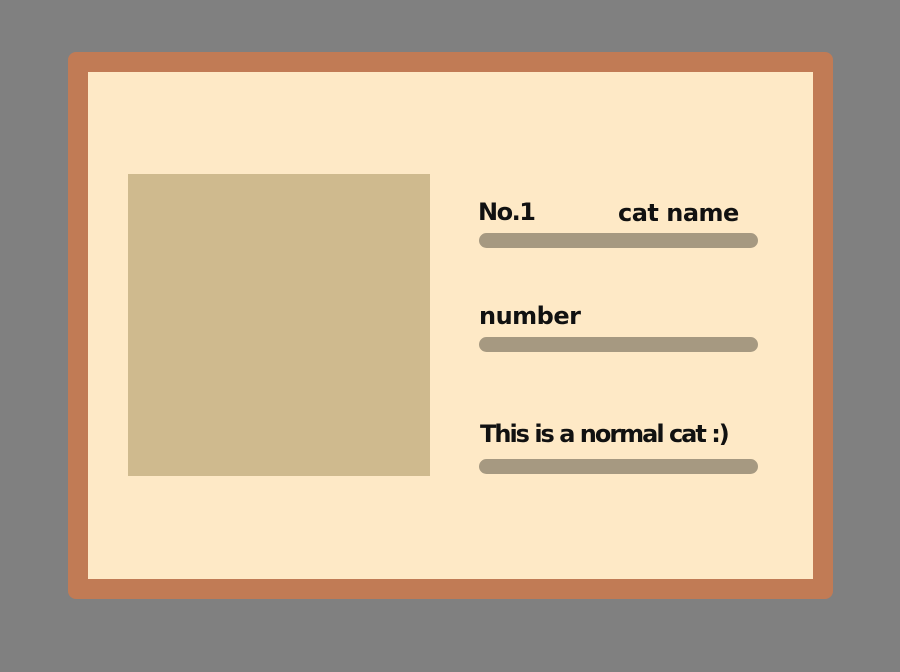 This screenshot has width=900, height=672. What do you see at coordinates (618, 240) in the screenshot?
I see `name-field-bar` at bounding box center [618, 240].